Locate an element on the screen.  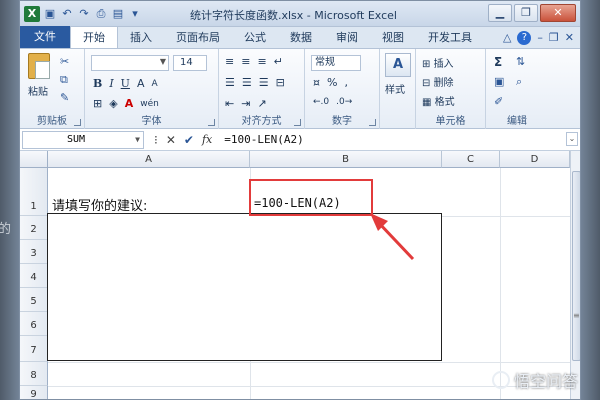
currency-icon: ¤ is located at coordinates (316, 82).